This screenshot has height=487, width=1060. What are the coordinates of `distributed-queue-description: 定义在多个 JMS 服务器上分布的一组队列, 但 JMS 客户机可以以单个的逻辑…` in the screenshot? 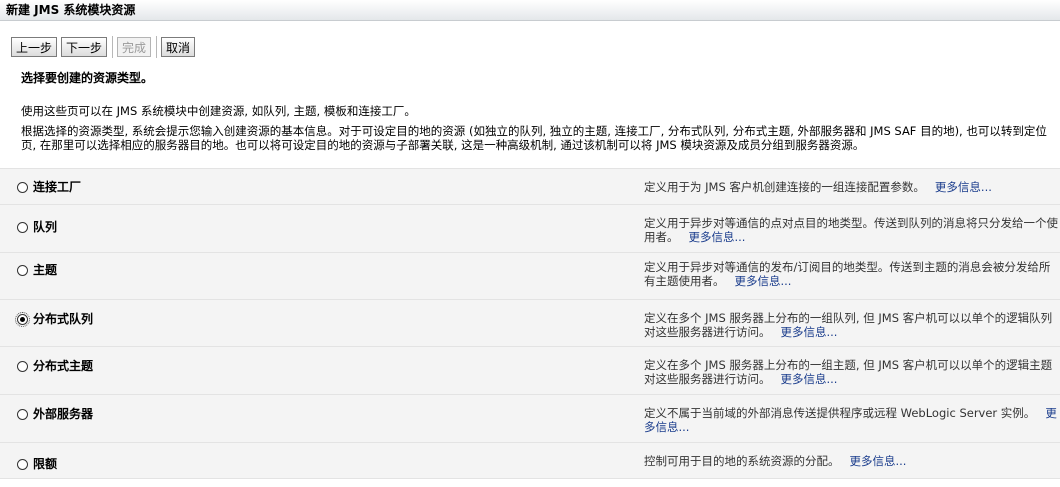 It's located at (848, 325).